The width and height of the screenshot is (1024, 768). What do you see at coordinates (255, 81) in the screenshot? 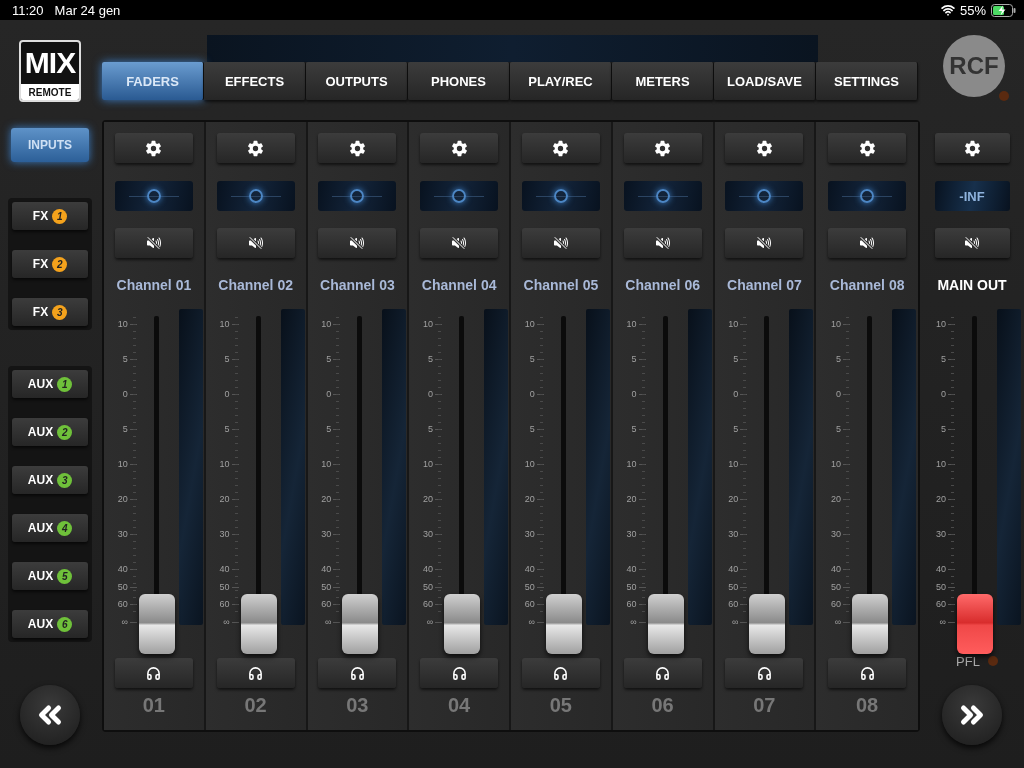
I see `tab: EFFECTS` at bounding box center [255, 81].